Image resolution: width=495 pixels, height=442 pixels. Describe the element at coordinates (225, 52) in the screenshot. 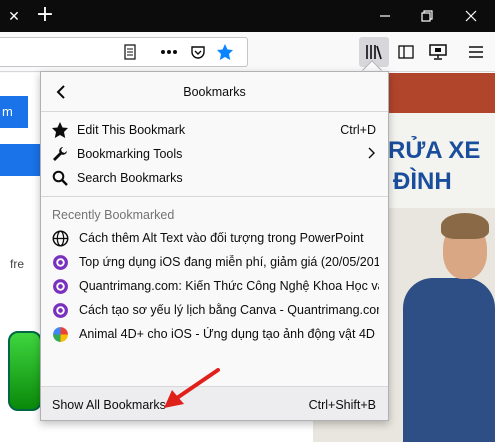

I see `bookmark-star-icon` at that location.